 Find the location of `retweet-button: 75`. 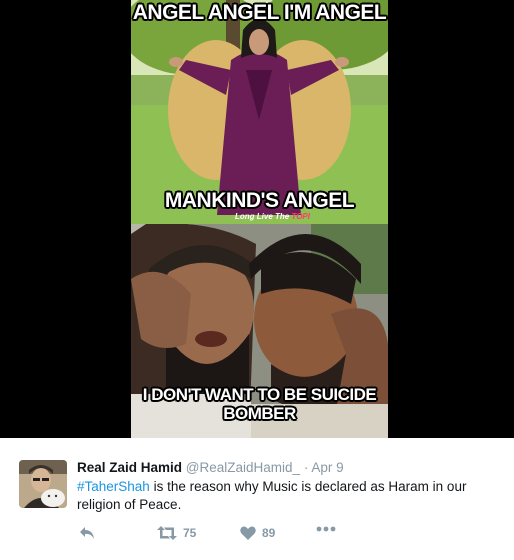

retweet-button: 75 is located at coordinates (176, 533).